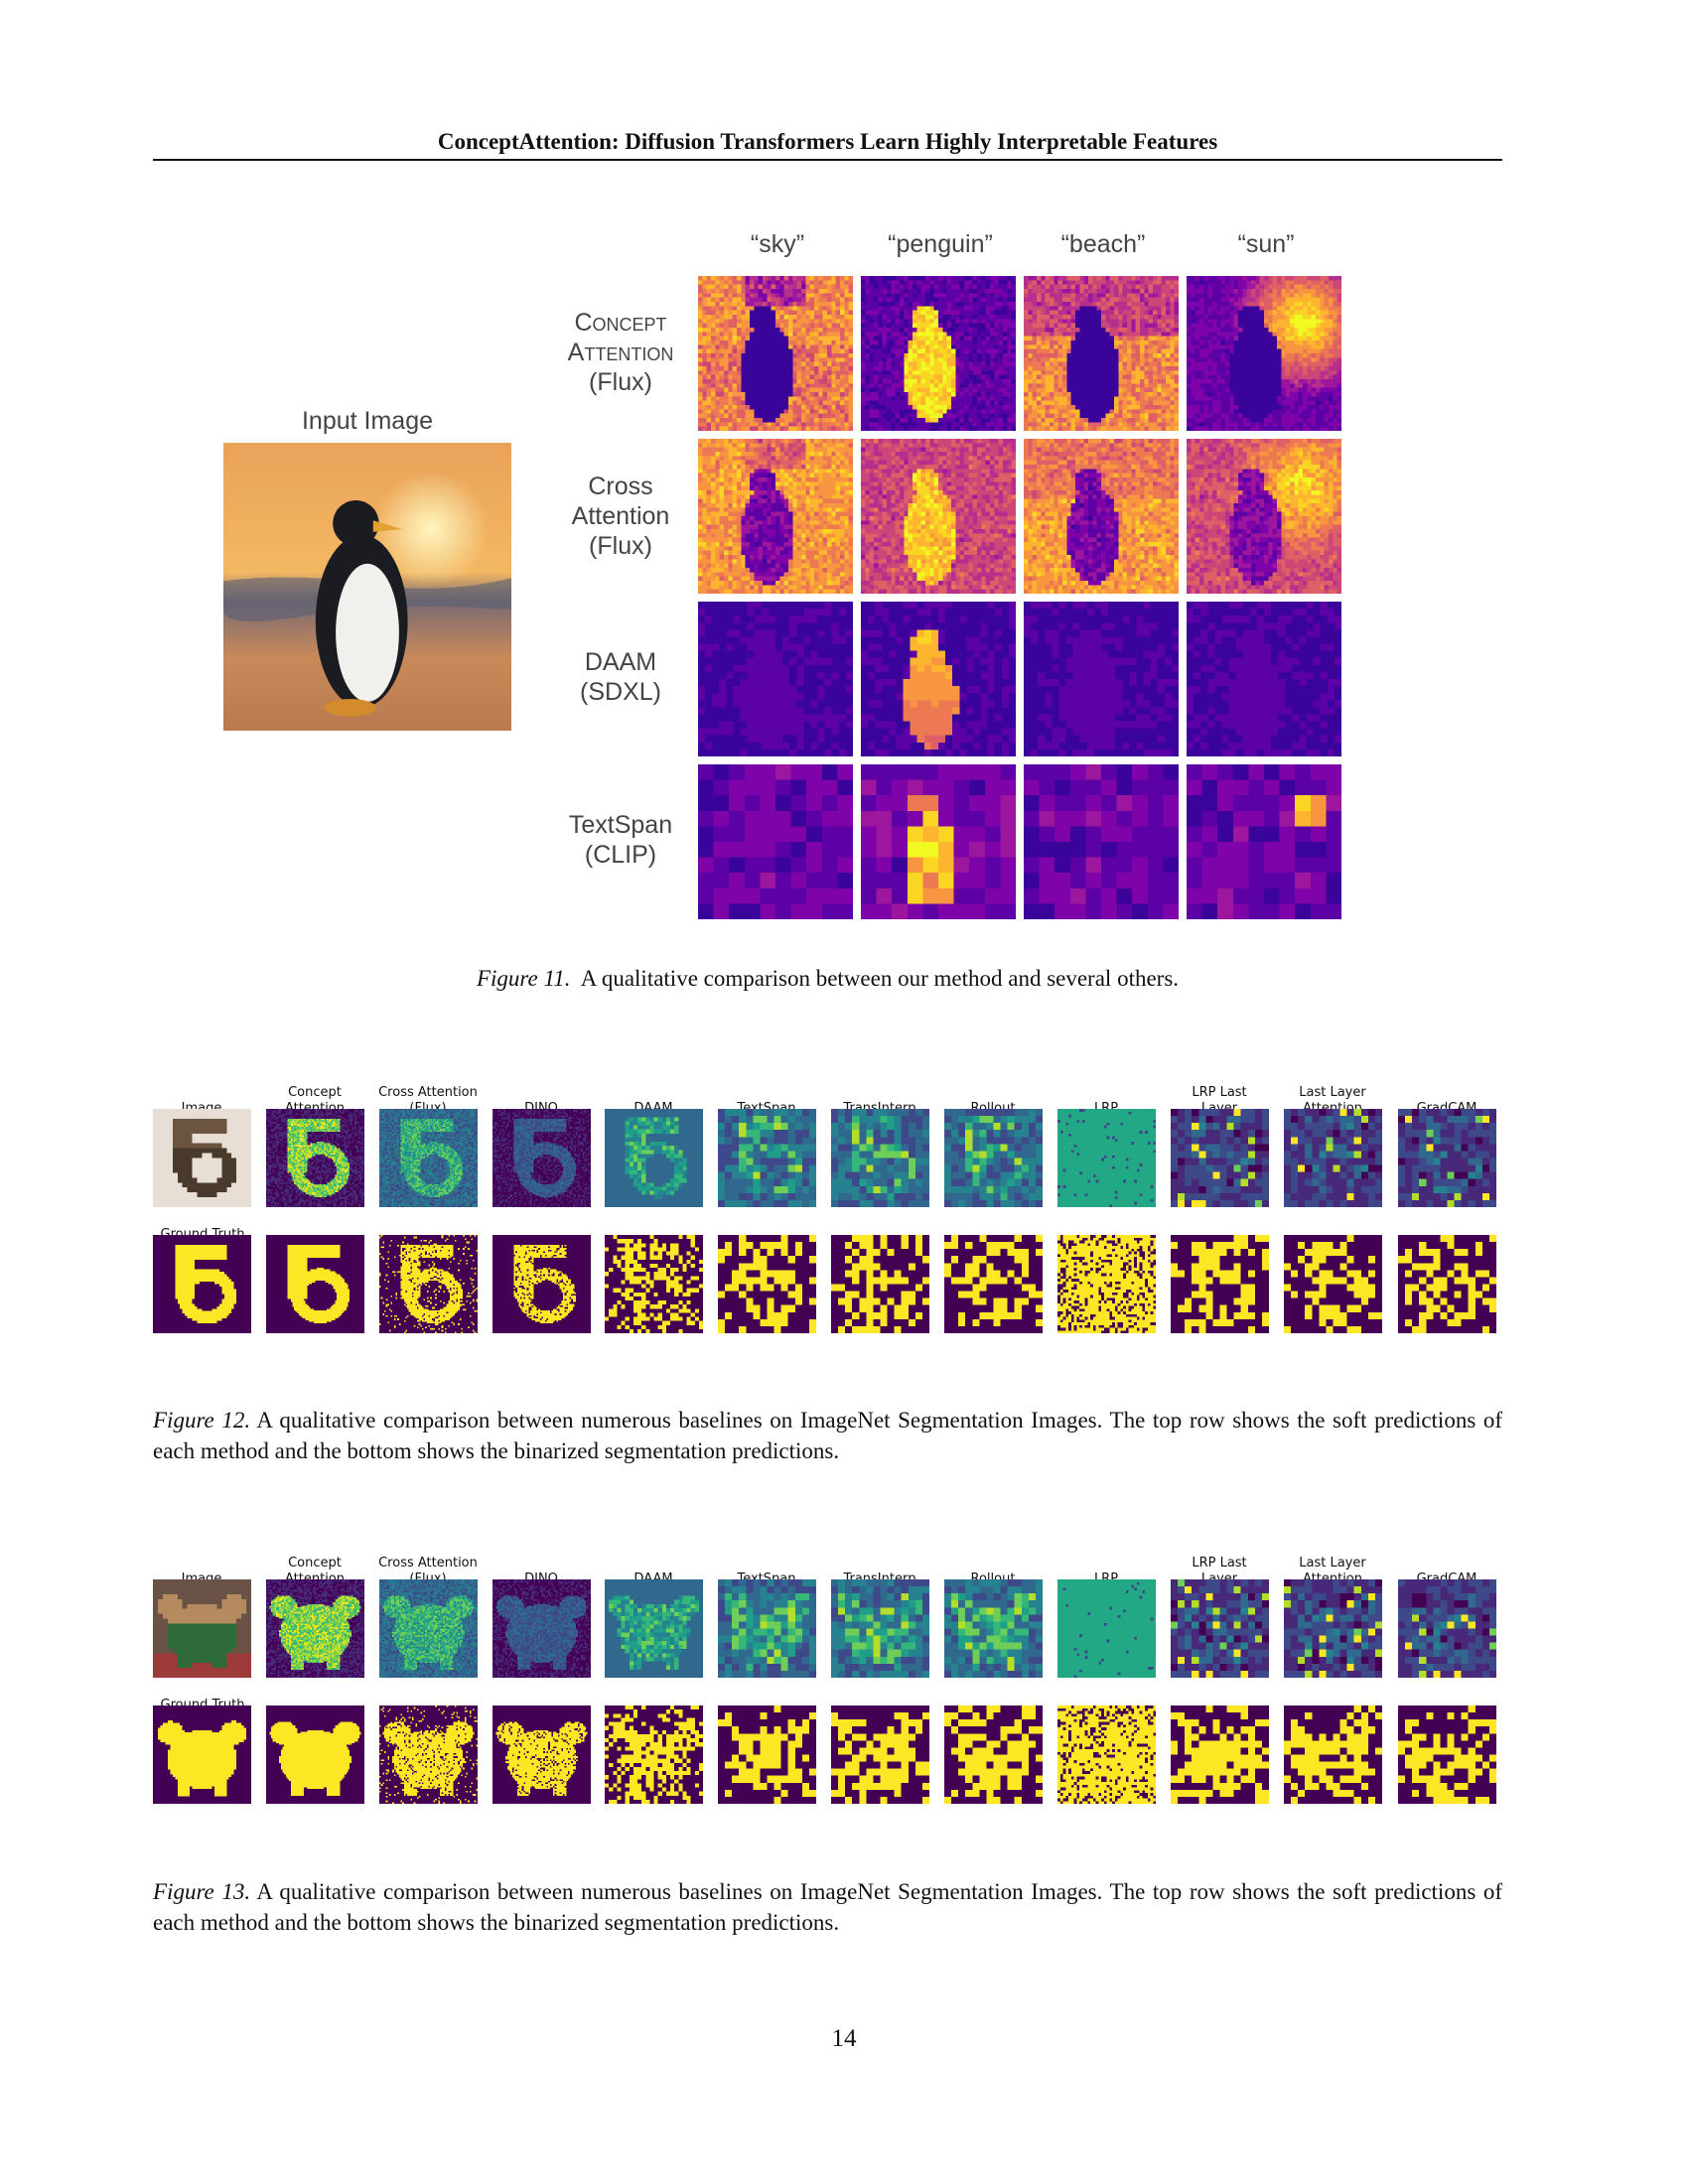 This screenshot has width=1688, height=2184. What do you see at coordinates (775, 679) in the screenshot?
I see `heatmap-daam-sky` at bounding box center [775, 679].